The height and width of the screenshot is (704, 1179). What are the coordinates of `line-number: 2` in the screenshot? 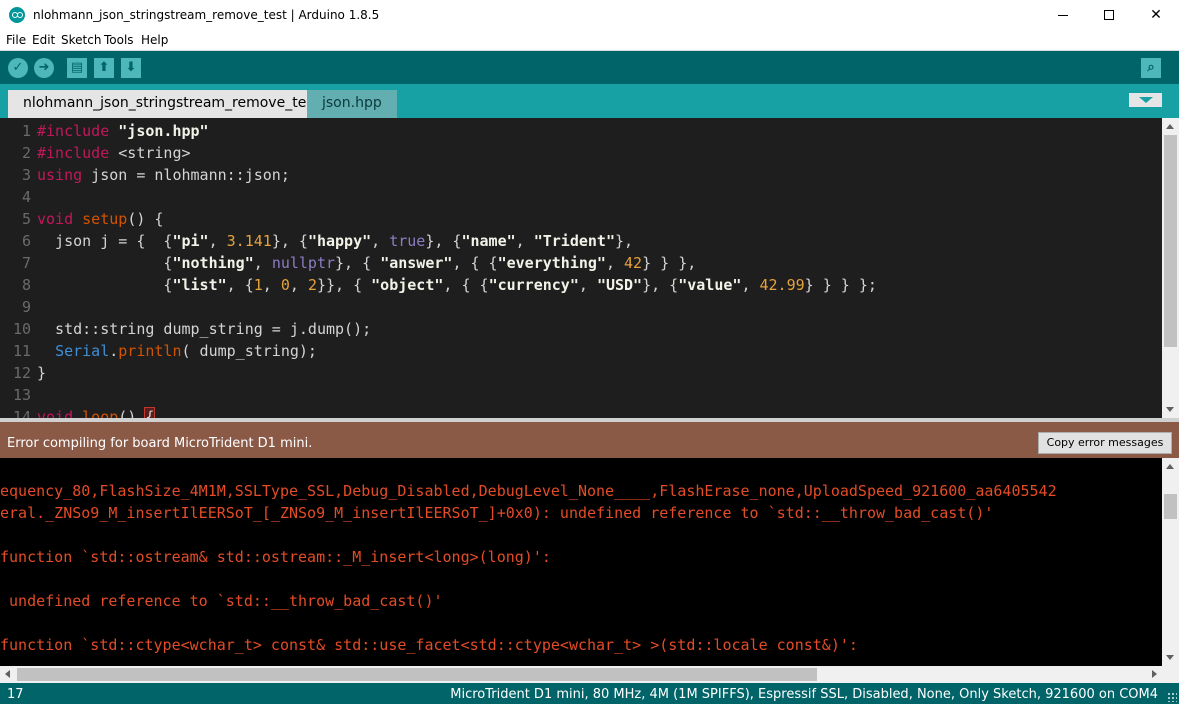 It's located at (26, 153).